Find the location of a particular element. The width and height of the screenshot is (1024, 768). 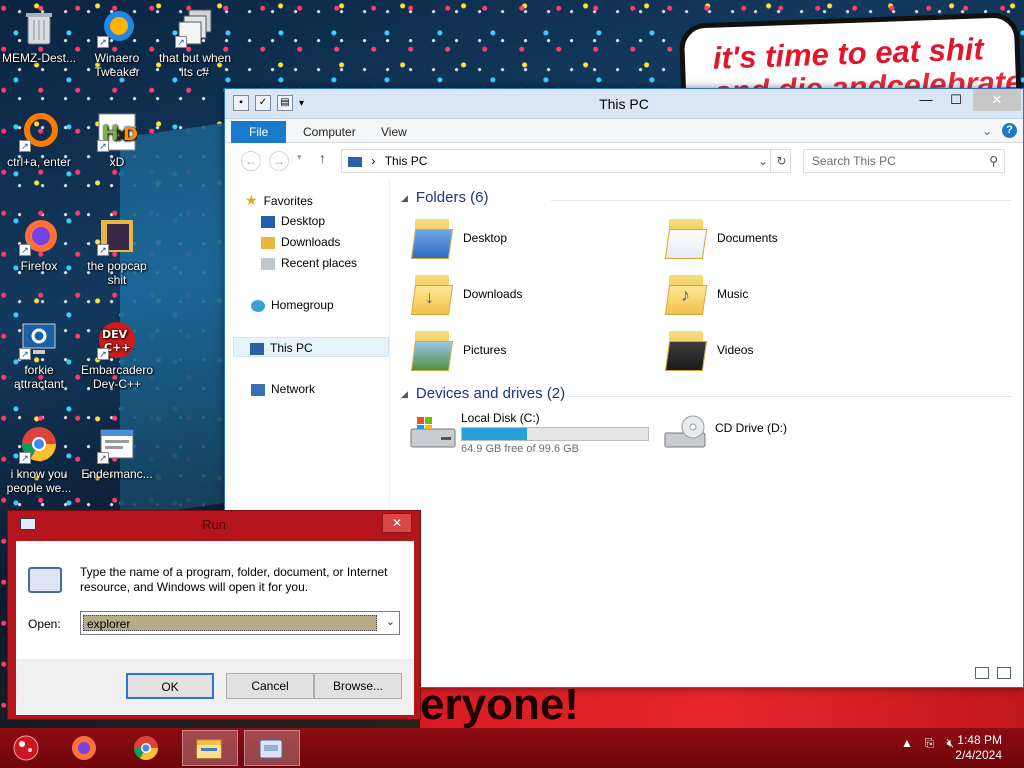

open-combobox: explorer ⌄ is located at coordinates (240, 623).